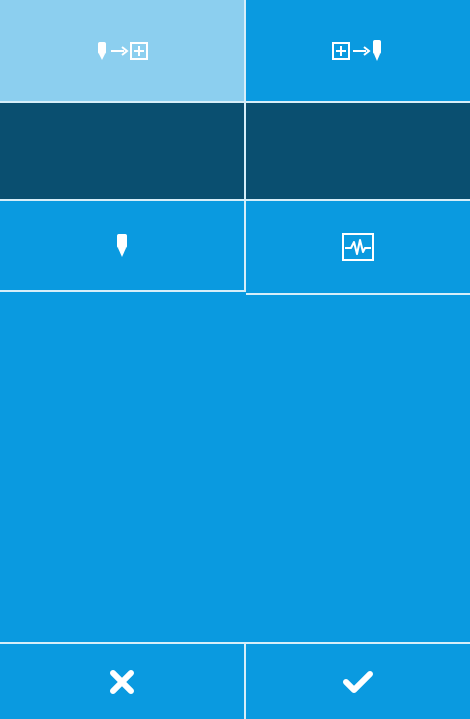 The width and height of the screenshot is (470, 719). I want to click on display-panel-left, so click(123, 150).